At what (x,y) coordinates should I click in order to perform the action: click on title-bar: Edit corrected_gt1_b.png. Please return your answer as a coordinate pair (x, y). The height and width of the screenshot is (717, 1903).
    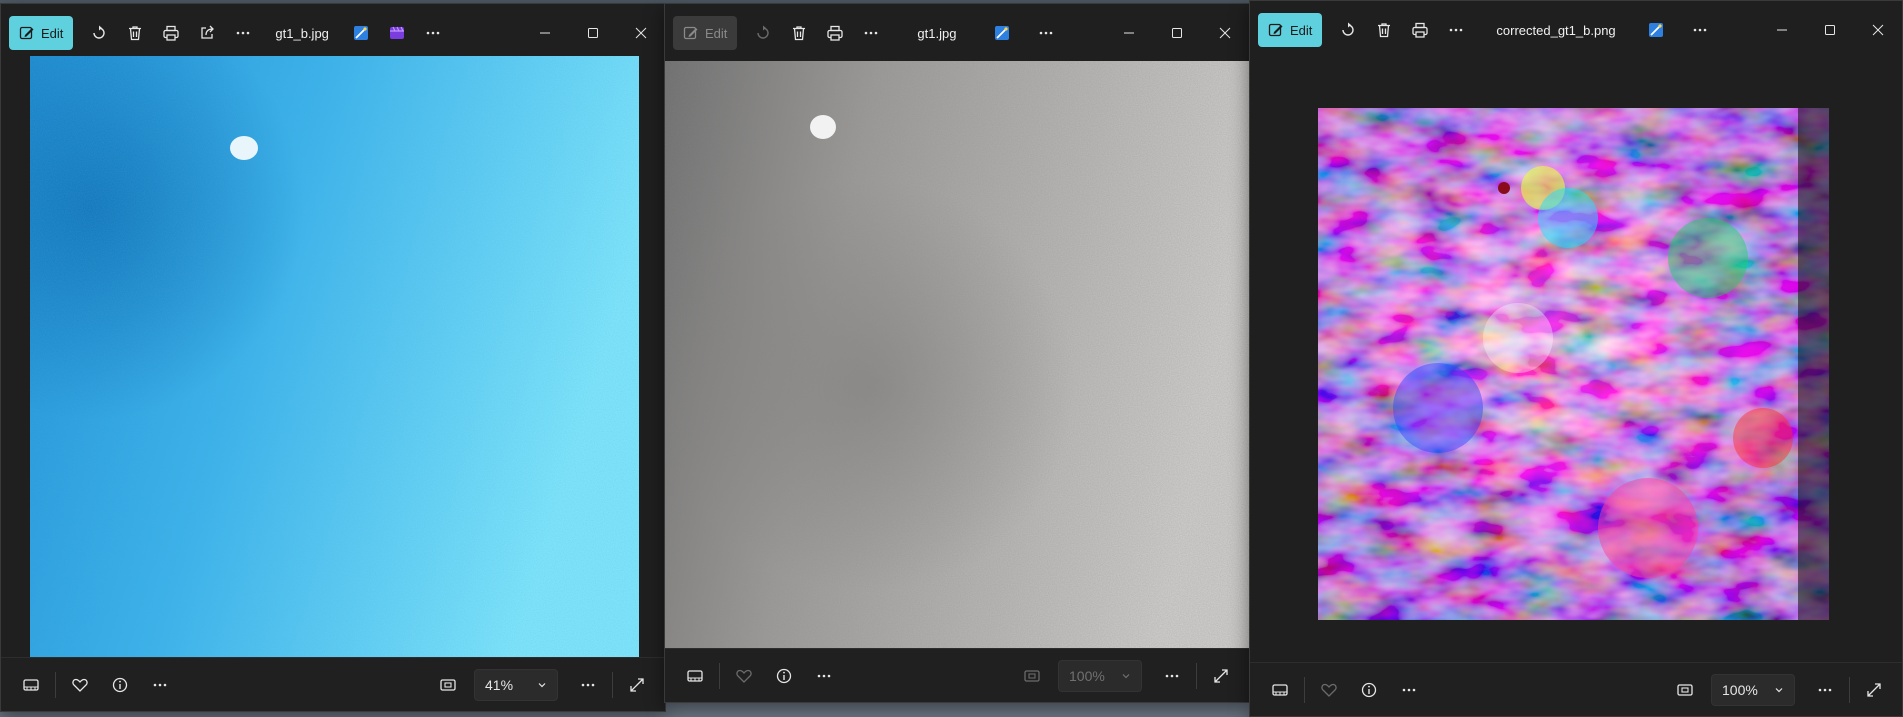
    Looking at the image, I should click on (1576, 30).